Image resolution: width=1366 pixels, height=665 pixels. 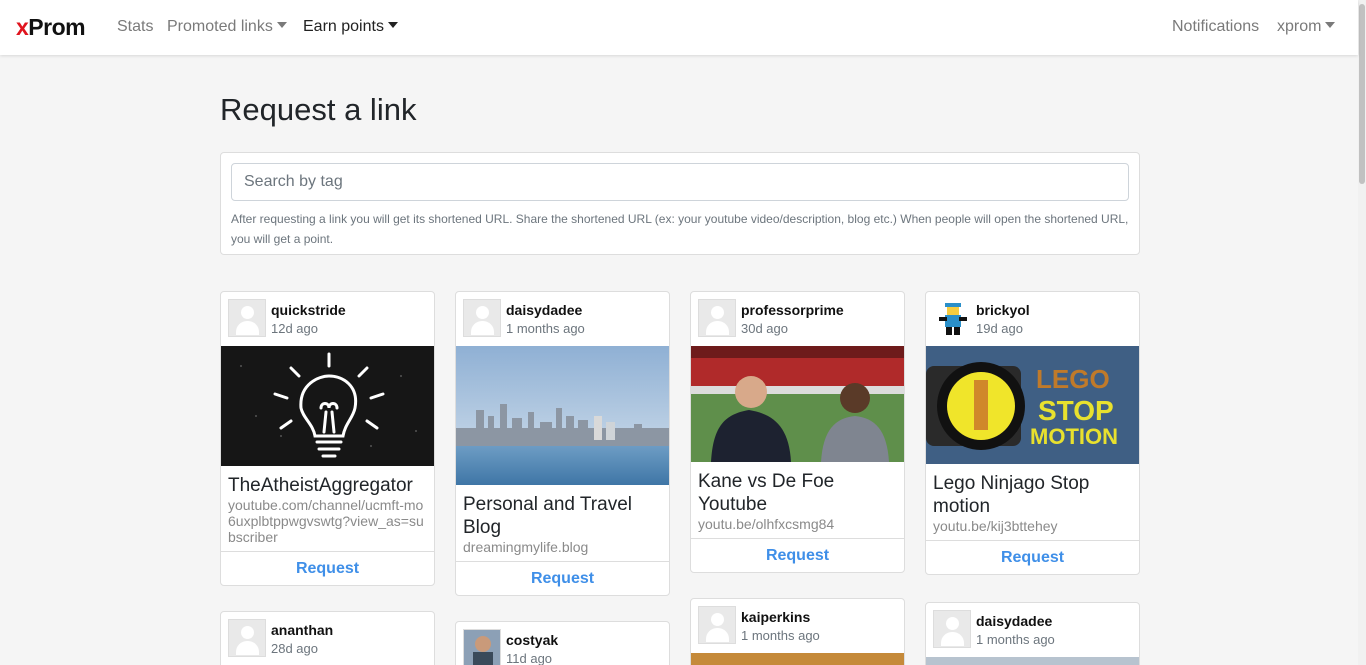 What do you see at coordinates (792, 310) in the screenshot?
I see `card-username: professorprime` at bounding box center [792, 310].